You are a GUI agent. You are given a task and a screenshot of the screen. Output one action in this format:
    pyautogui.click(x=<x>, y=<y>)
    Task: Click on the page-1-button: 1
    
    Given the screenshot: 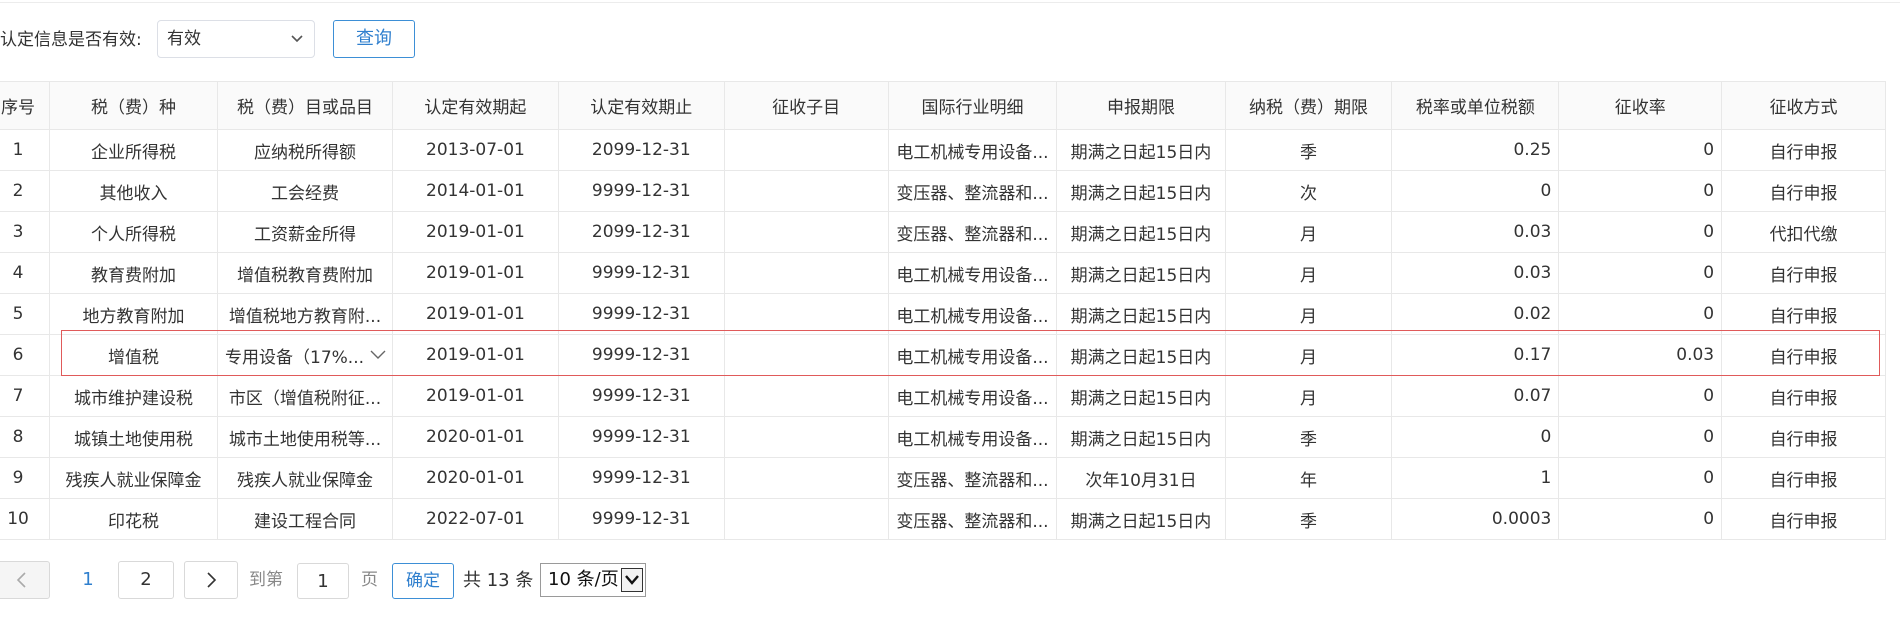 What is the action you would take?
    pyautogui.click(x=88, y=580)
    